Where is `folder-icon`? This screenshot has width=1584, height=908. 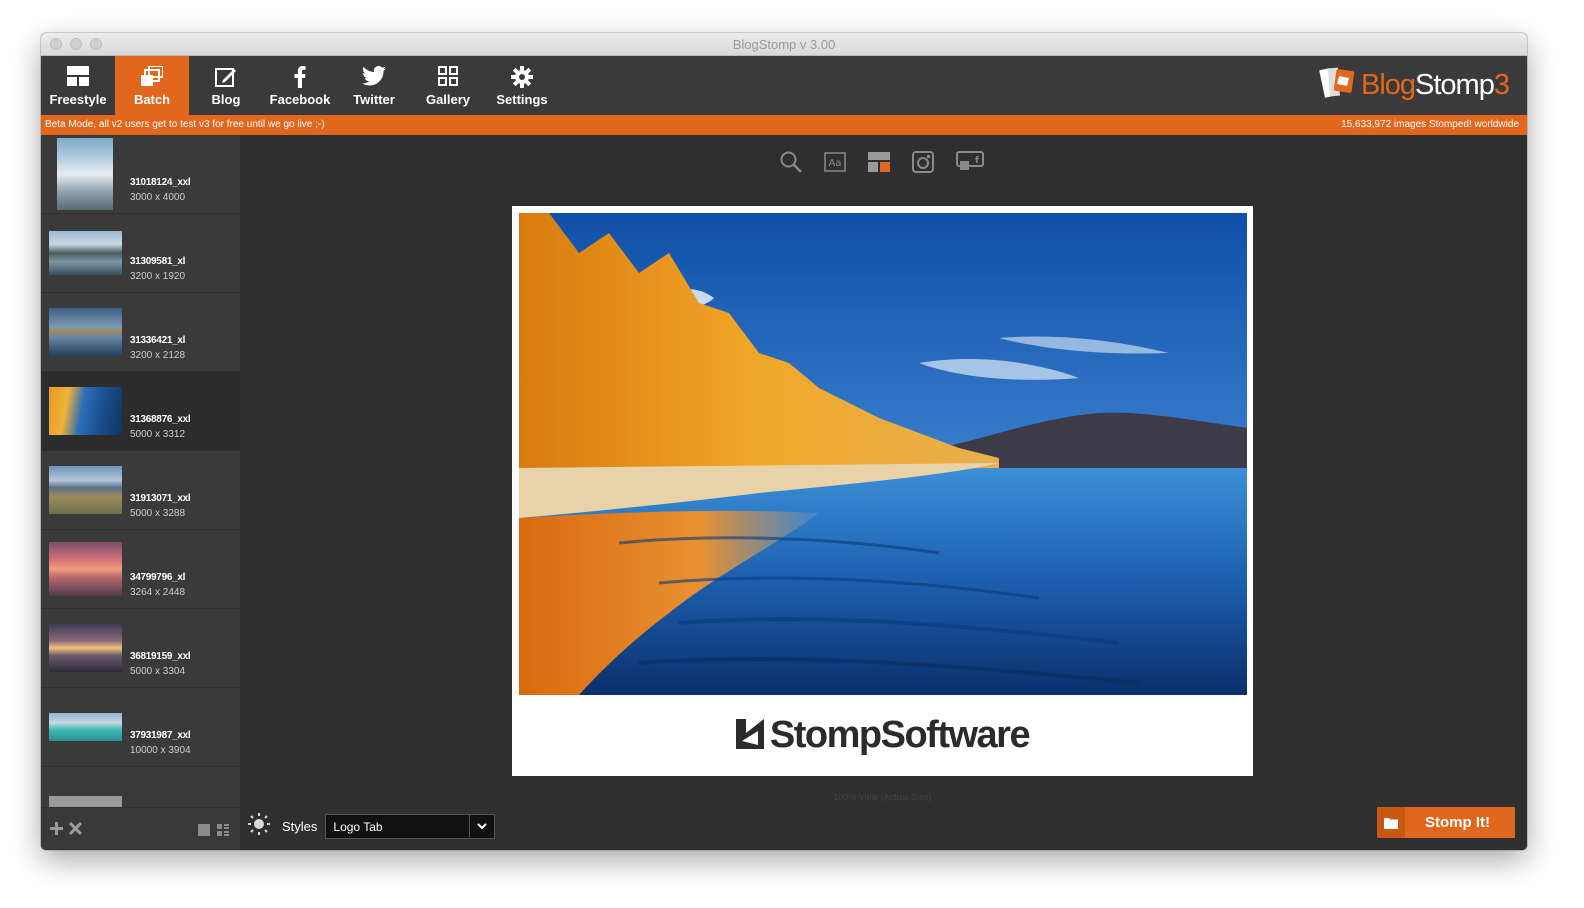
folder-icon is located at coordinates (1391, 822).